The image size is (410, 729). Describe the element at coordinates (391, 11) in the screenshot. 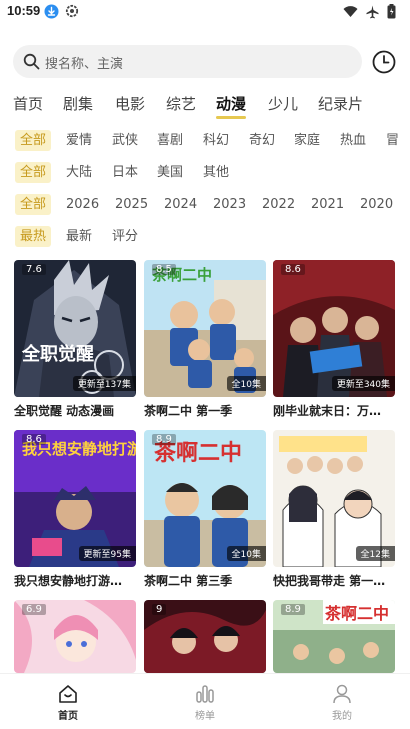

I see `battery-icon` at that location.